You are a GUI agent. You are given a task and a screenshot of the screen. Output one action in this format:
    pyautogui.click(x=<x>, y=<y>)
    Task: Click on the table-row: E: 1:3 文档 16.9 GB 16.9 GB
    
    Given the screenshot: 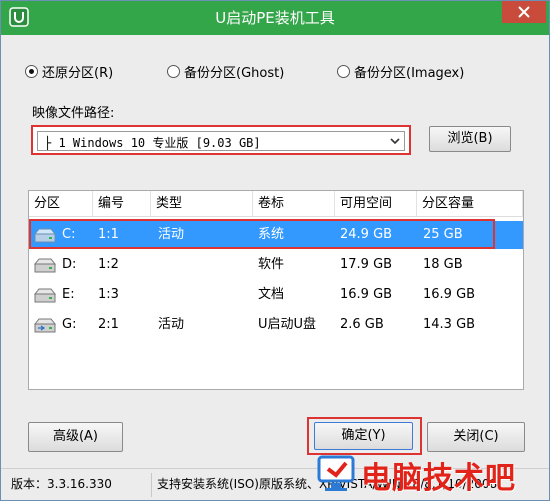 What is the action you would take?
    pyautogui.click(x=276, y=295)
    